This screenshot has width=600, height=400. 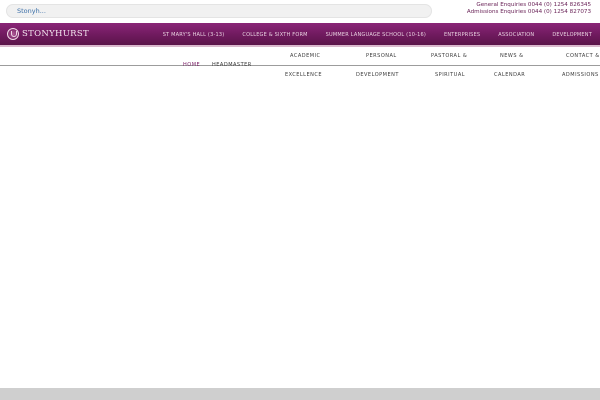 What do you see at coordinates (509, 65) in the screenshot?
I see `nav-news-calendar: NEWS & CALENDAR` at bounding box center [509, 65].